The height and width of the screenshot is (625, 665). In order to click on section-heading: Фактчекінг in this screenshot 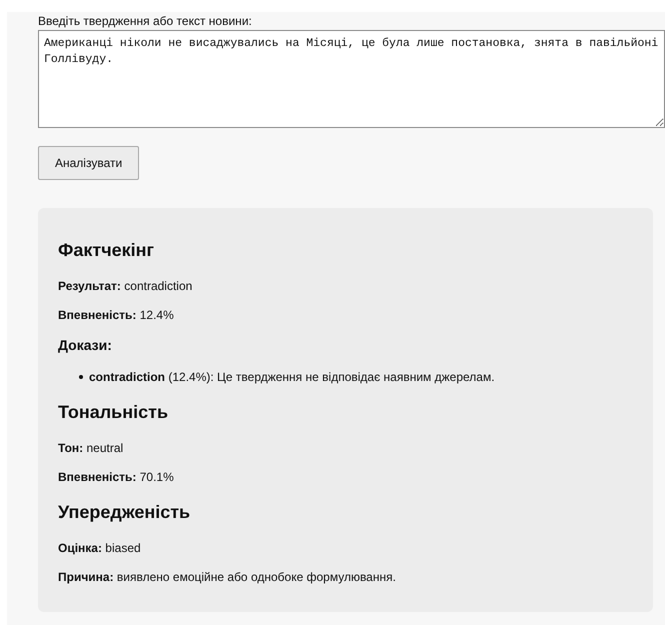, I will do `click(106, 250)`.